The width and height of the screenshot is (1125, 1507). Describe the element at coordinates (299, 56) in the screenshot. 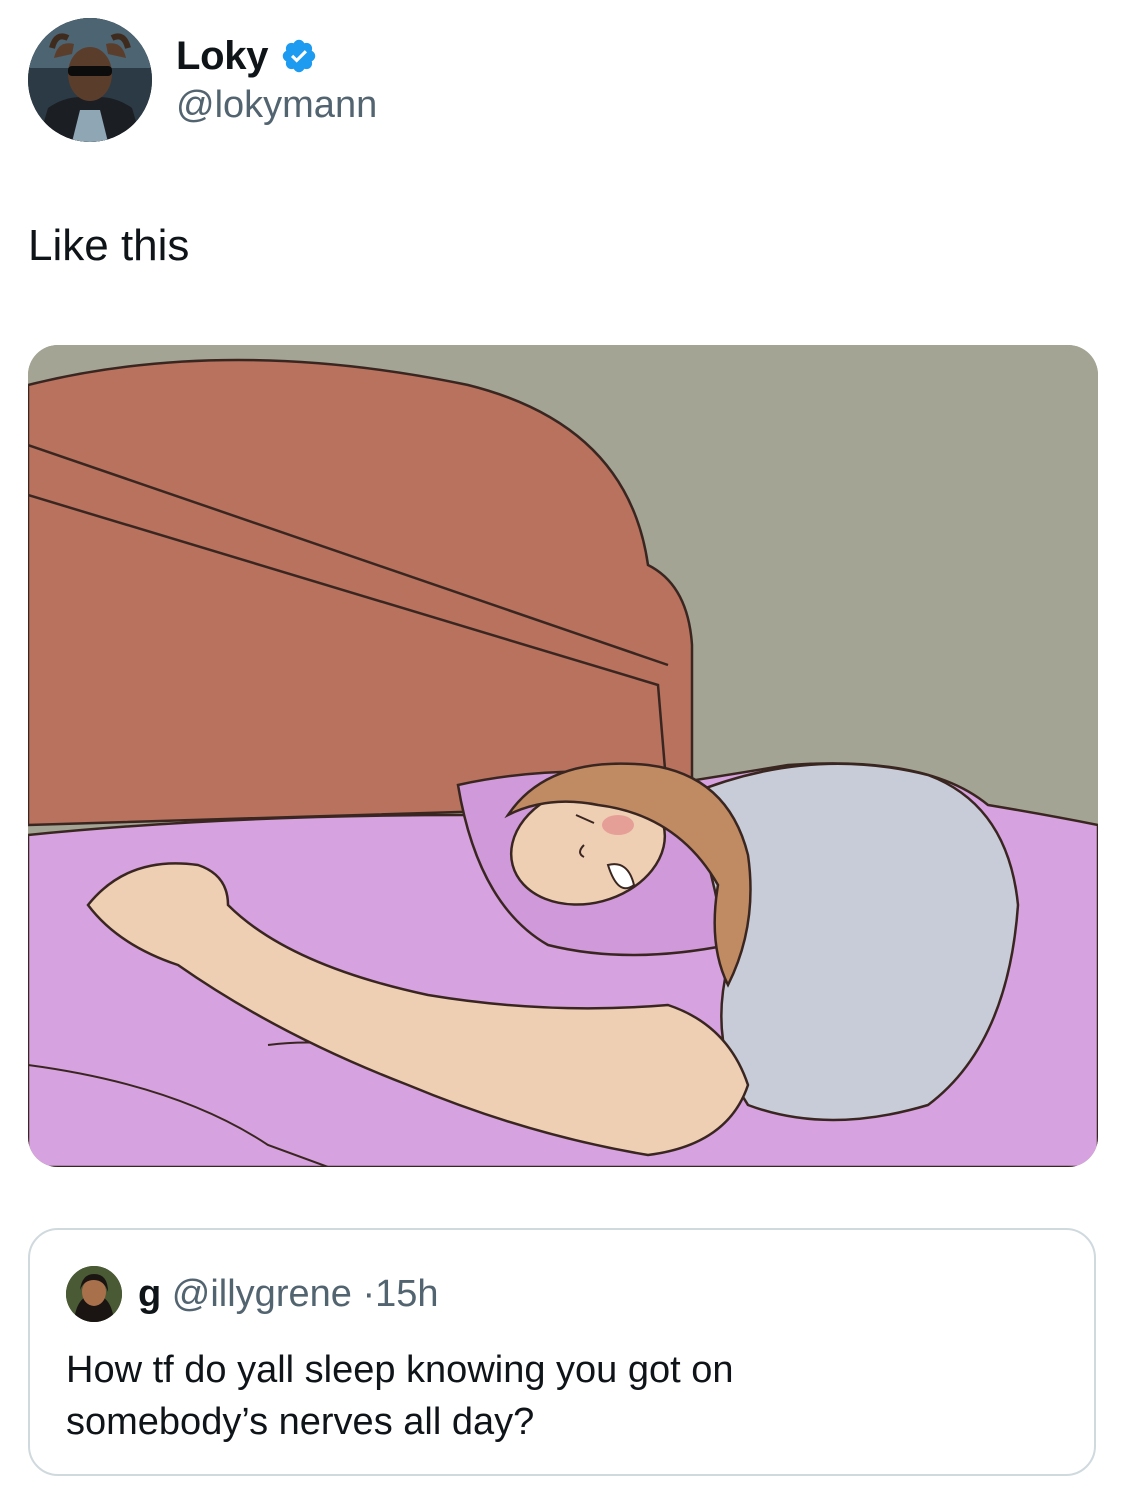

I see `verified-badge-icon` at that location.